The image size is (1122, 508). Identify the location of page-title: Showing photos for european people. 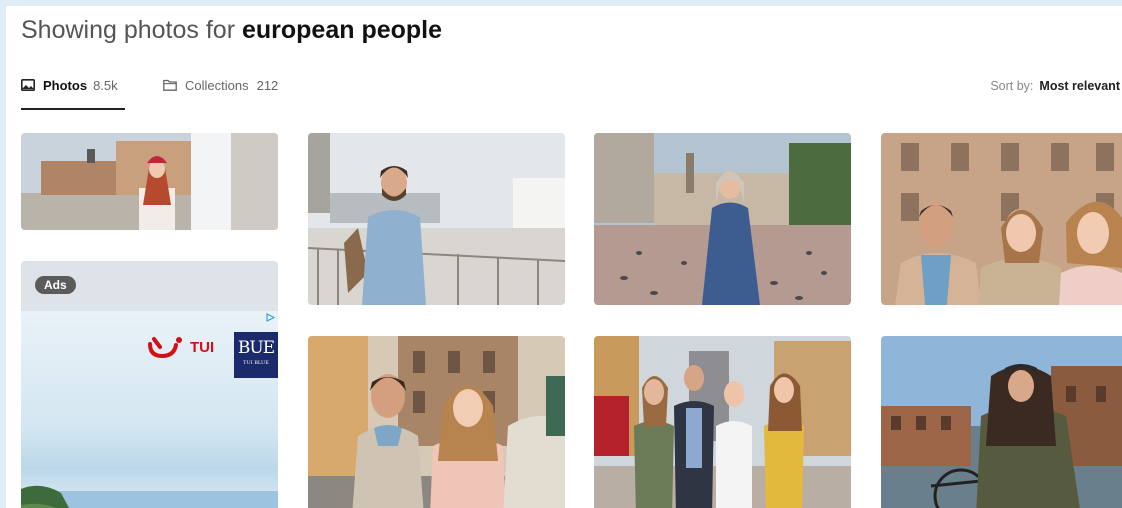
(231, 30).